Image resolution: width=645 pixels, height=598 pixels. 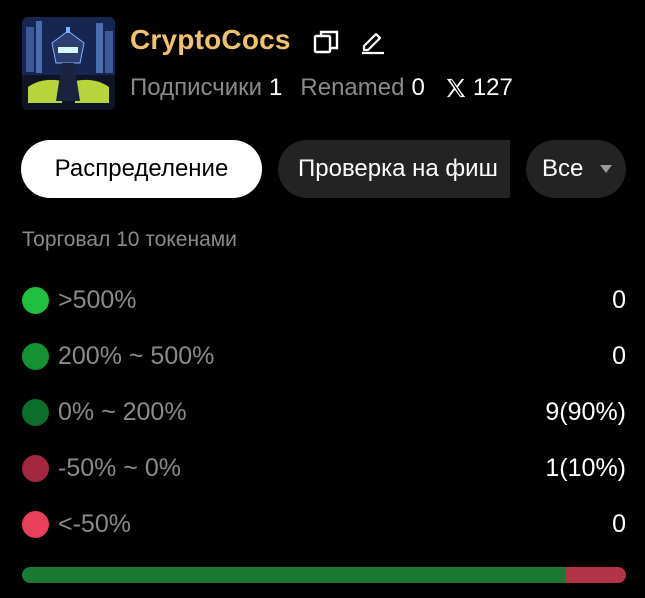 I want to click on range-count: 1(10%), so click(x=585, y=467).